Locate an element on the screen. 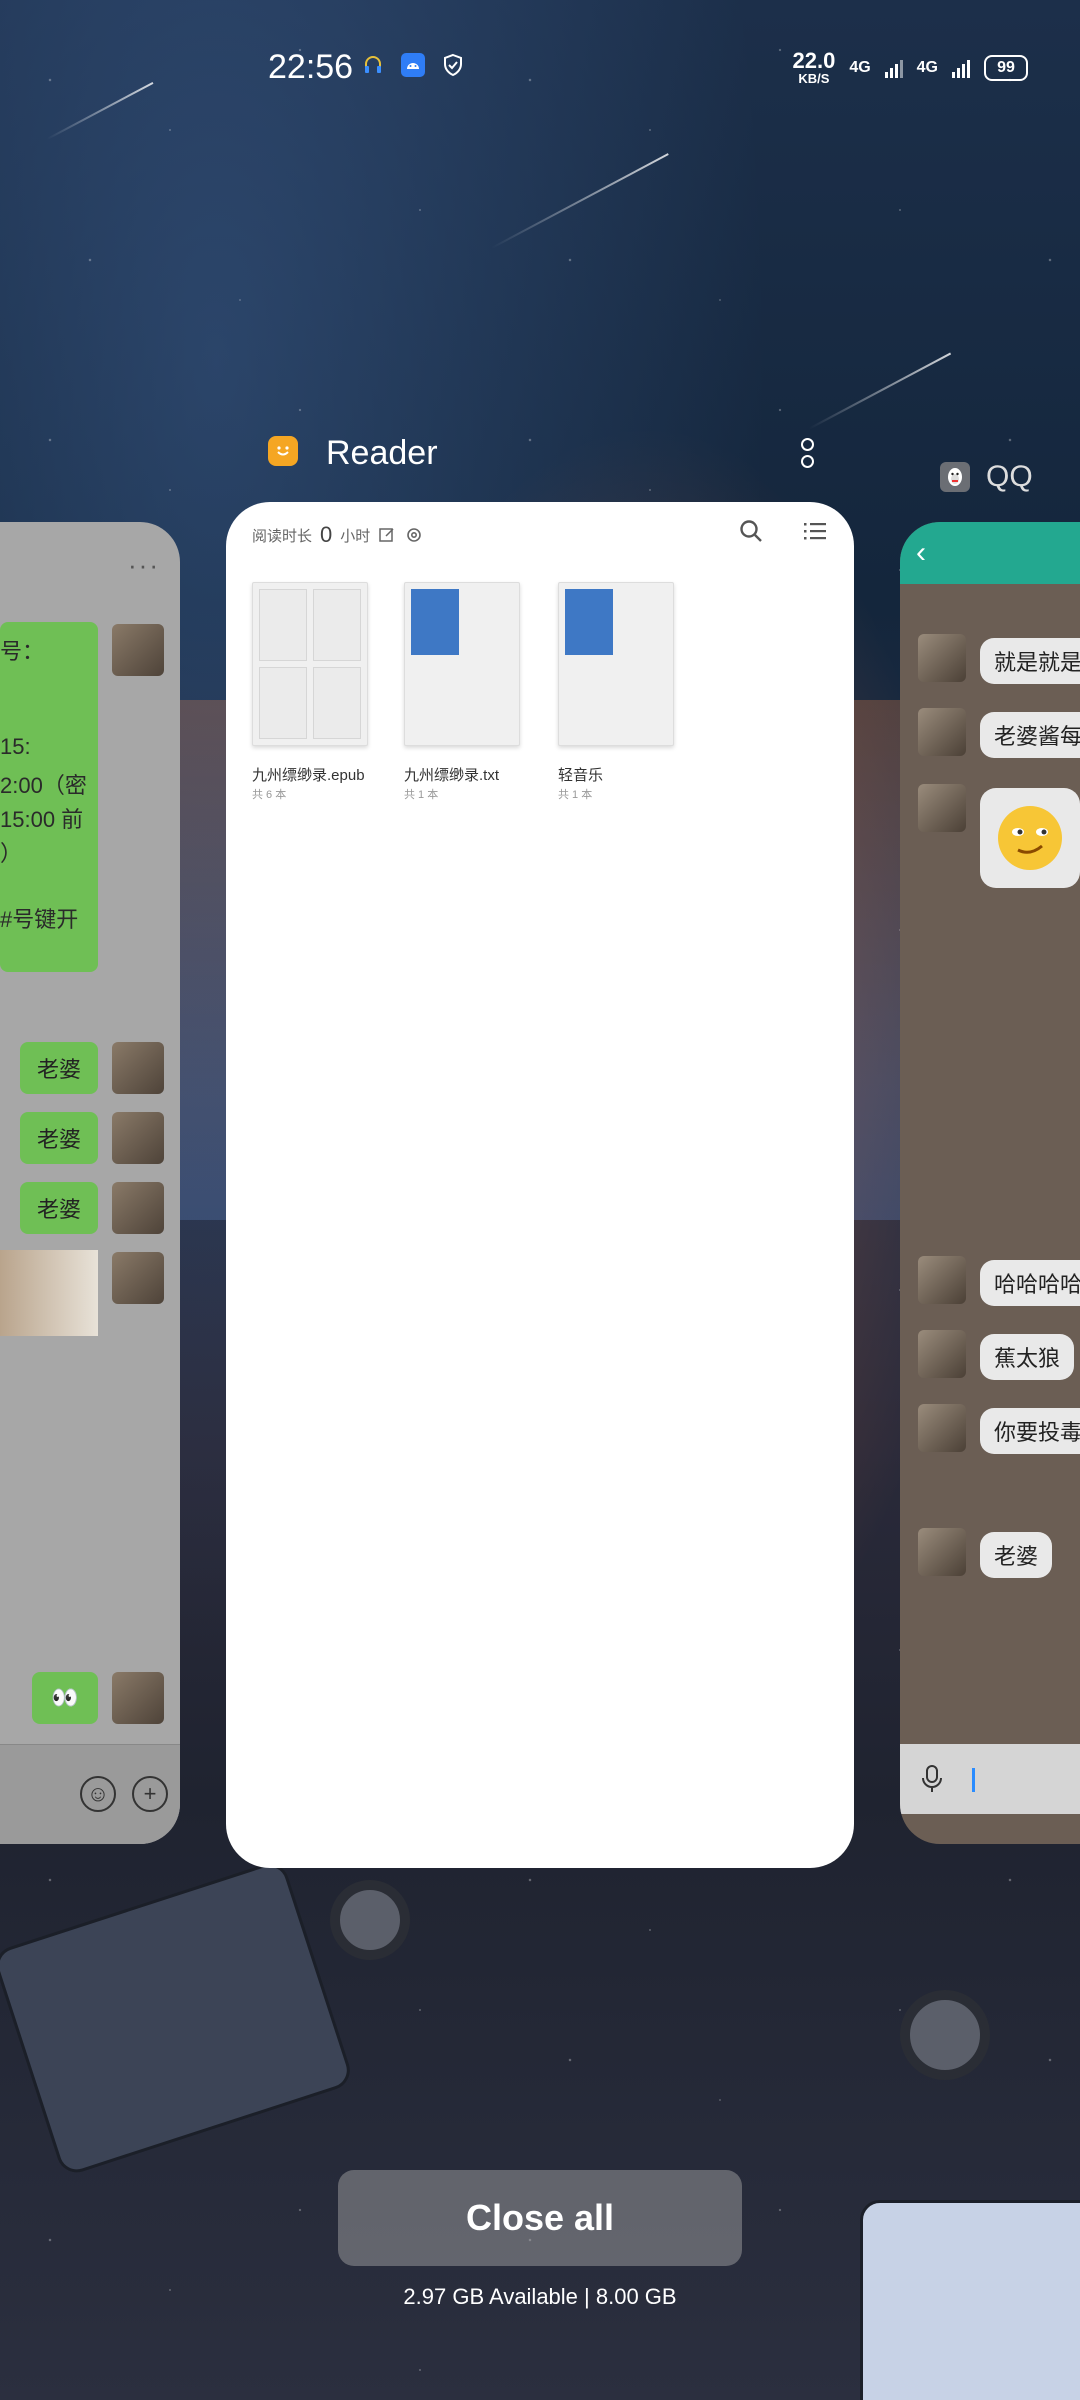 Image resolution: width=1080 pixels, height=2400 pixels. plus-icon: + is located at coordinates (150, 1794).